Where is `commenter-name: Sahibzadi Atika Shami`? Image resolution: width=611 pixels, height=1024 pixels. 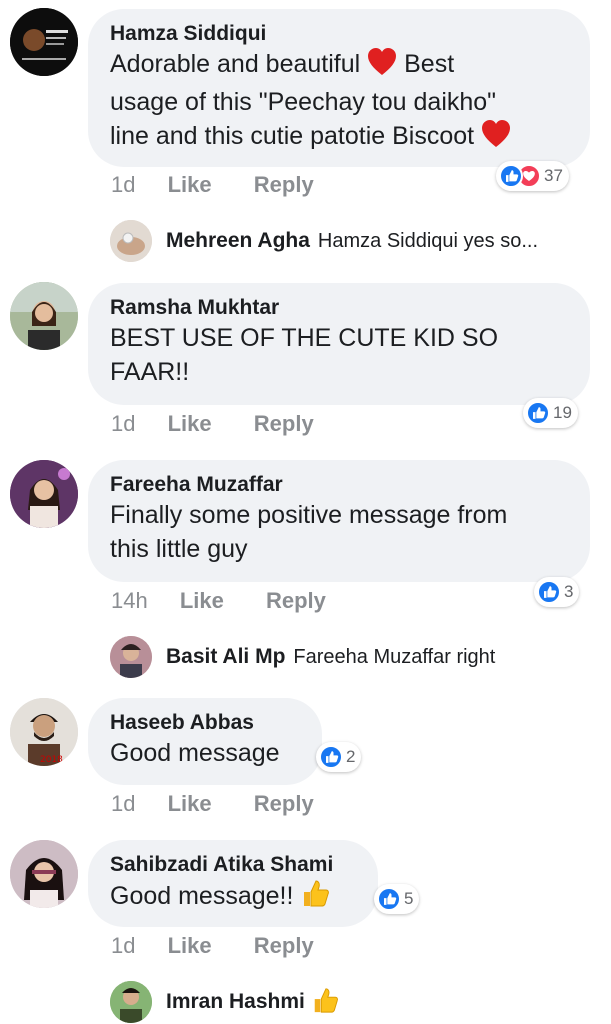
commenter-name: Sahibzadi Atika Shami is located at coordinates (233, 865).